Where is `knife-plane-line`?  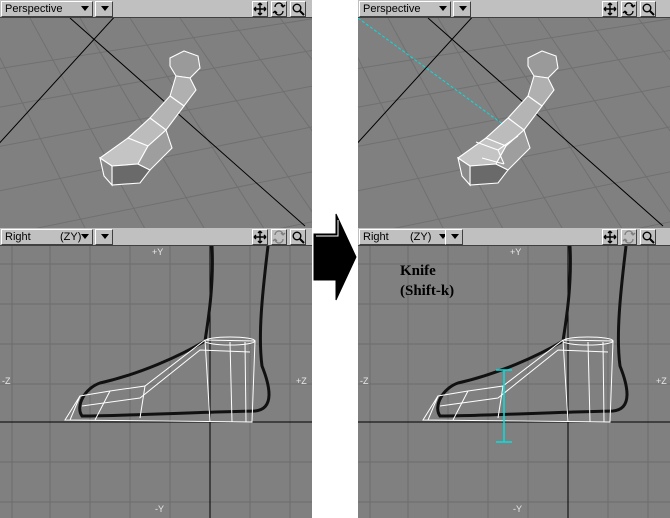 knife-plane-line is located at coordinates (433, 73).